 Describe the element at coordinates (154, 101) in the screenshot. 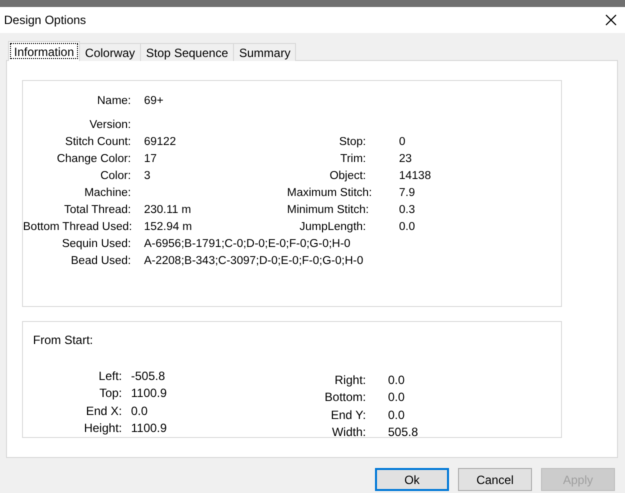

I see `field-value: 69+` at that location.